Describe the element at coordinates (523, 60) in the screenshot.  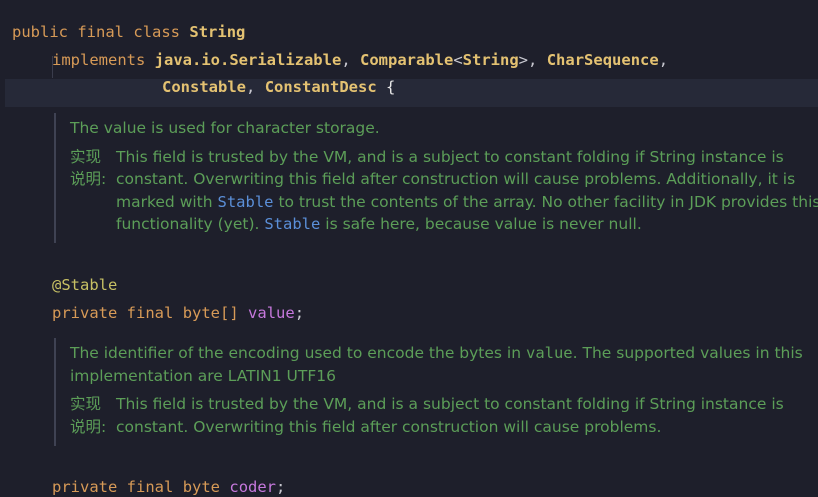
I see `angle-close: >` at that location.